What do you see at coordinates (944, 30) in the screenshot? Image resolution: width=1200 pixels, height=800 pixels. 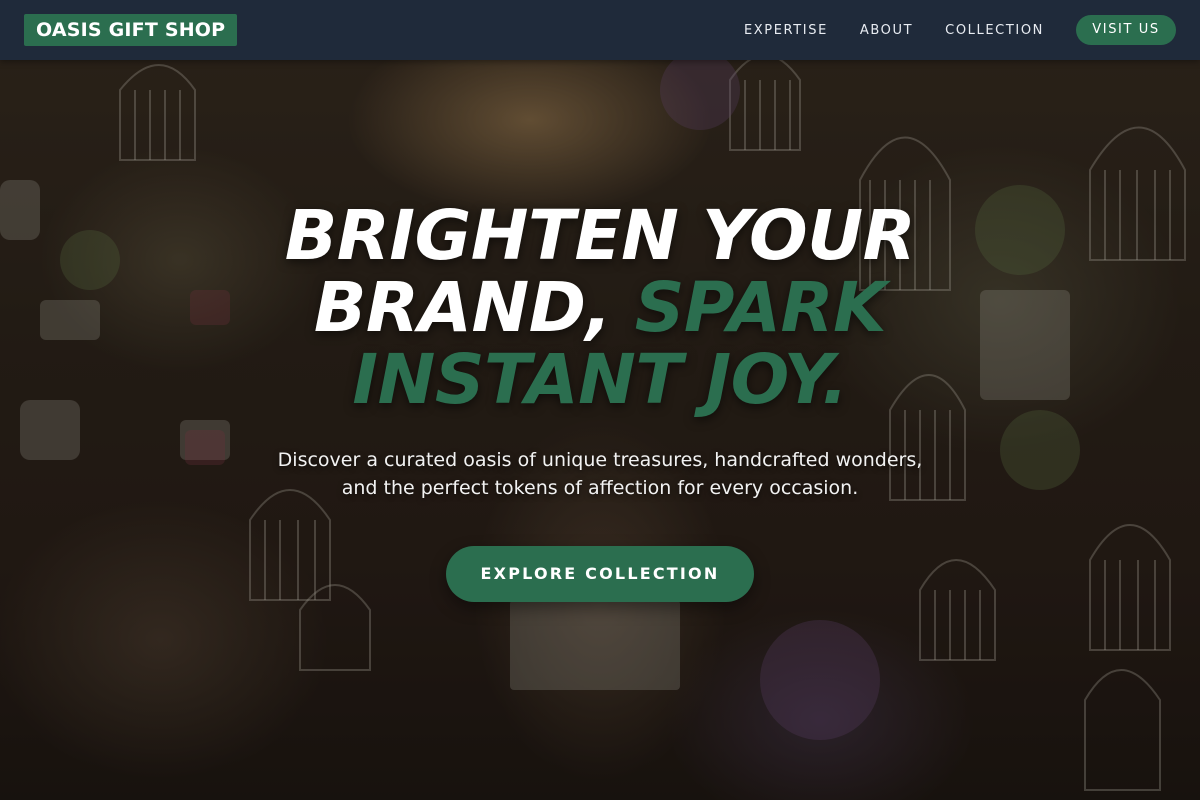 I see `nav-links: EXPERTISE ABOUT COLLECTION VISIT US` at bounding box center [944, 30].